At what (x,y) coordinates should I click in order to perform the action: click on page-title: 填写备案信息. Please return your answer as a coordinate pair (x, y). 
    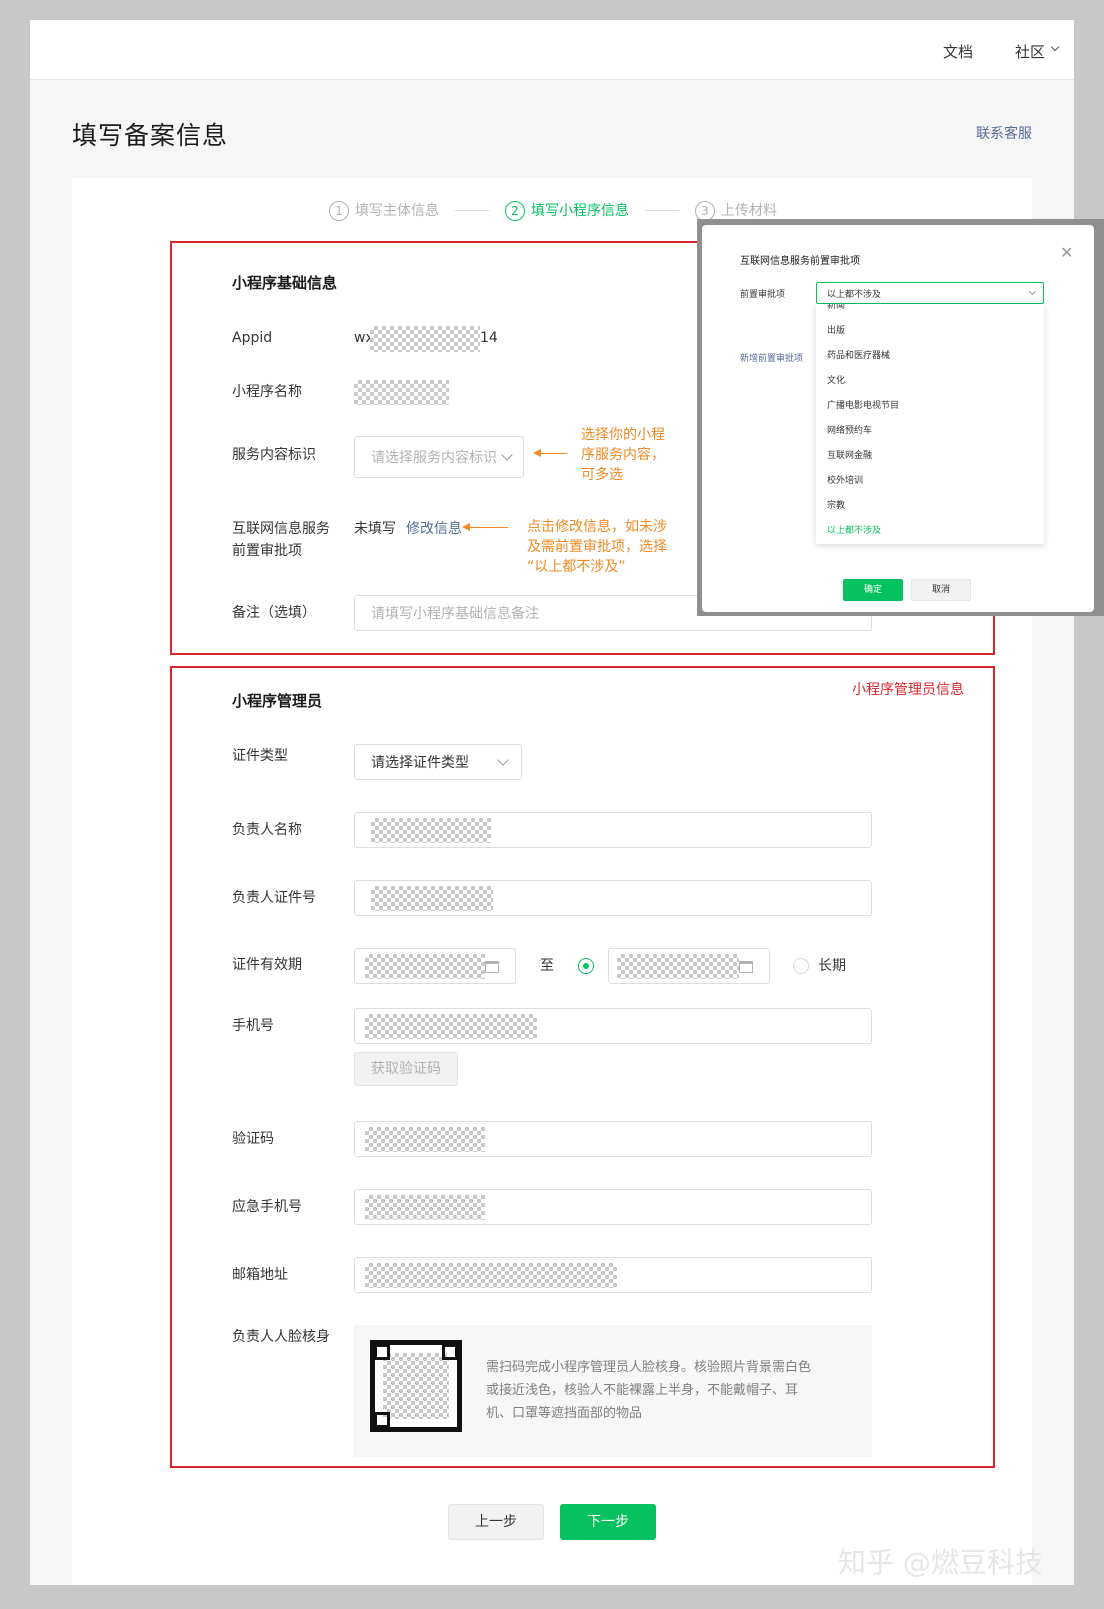
    Looking at the image, I should click on (150, 135).